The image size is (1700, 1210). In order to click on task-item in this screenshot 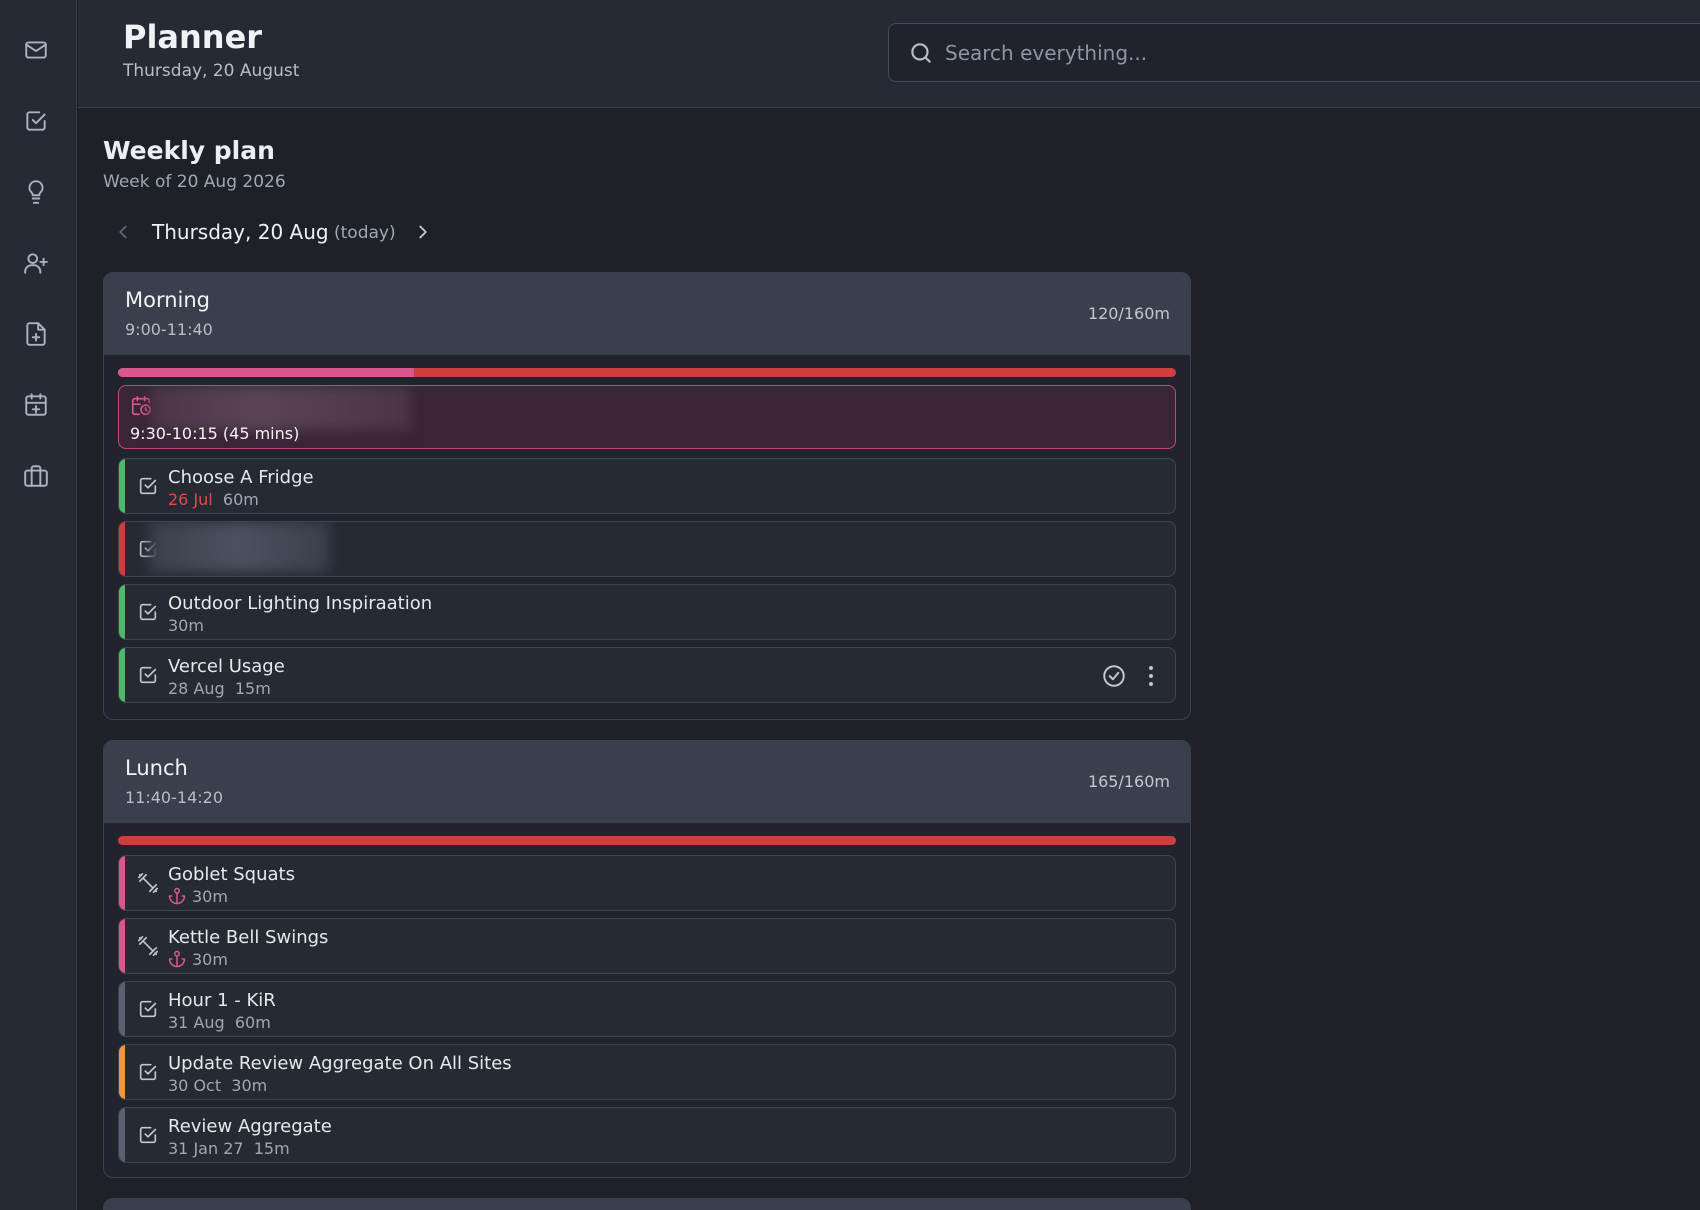, I will do `click(647, 549)`.